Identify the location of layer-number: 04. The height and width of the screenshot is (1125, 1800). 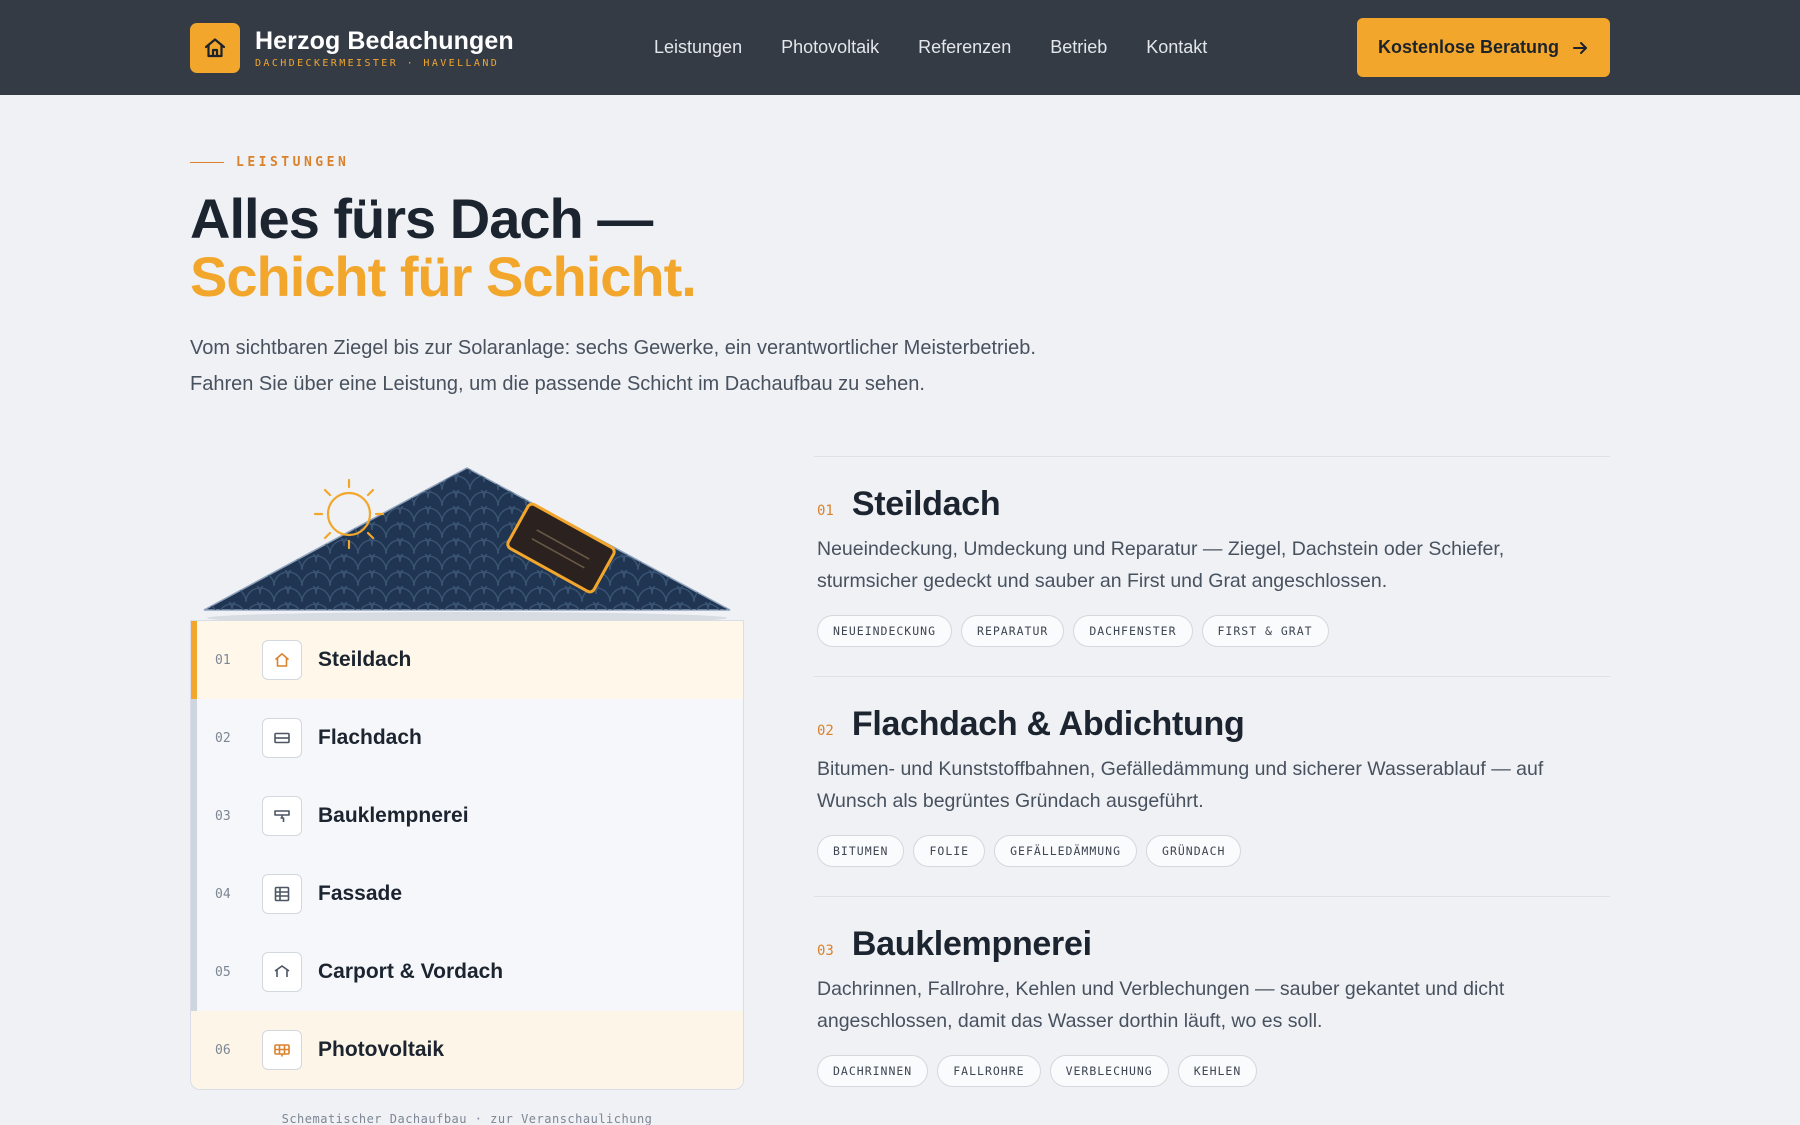
(223, 894).